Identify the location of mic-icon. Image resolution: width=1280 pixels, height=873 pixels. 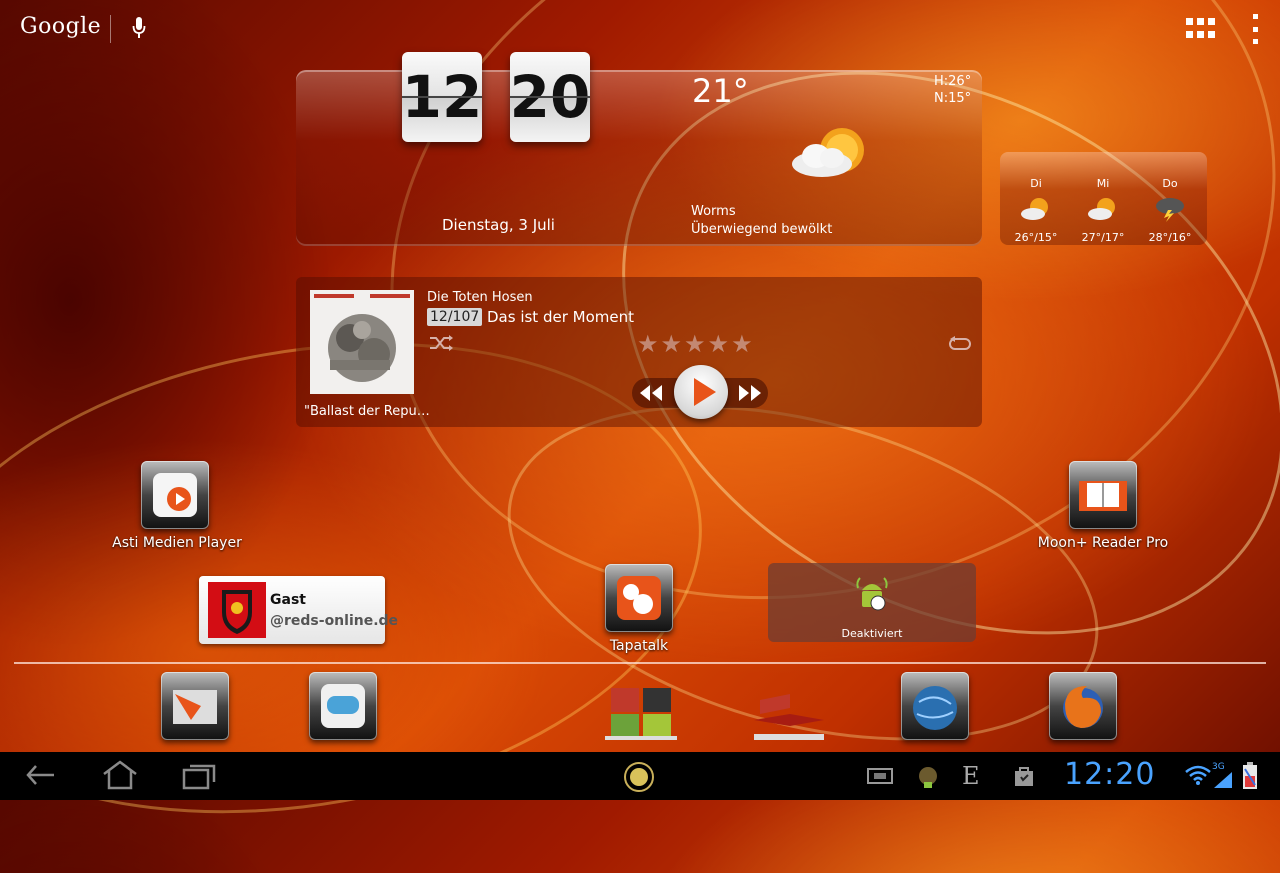
(139, 28).